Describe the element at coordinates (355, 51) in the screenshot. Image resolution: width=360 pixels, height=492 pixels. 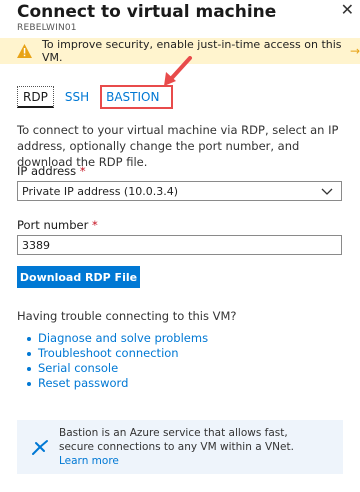
I see `arrow-right-icon: →` at that location.